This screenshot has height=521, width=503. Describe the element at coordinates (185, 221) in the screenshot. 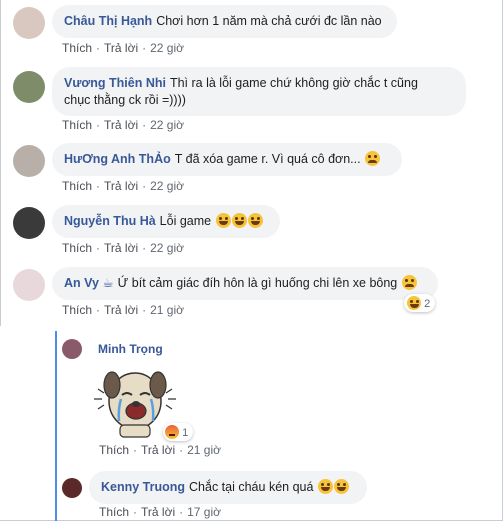

I see `comment-text: Lỗi game` at that location.